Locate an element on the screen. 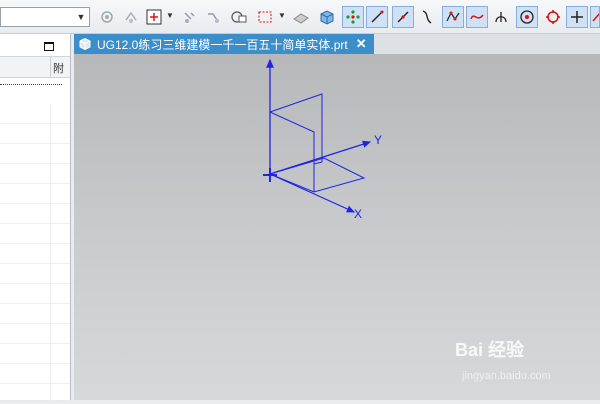 Image resolution: width=600 pixels, height=404 pixels. selection-filter-combo: ▼ is located at coordinates (45, 17).